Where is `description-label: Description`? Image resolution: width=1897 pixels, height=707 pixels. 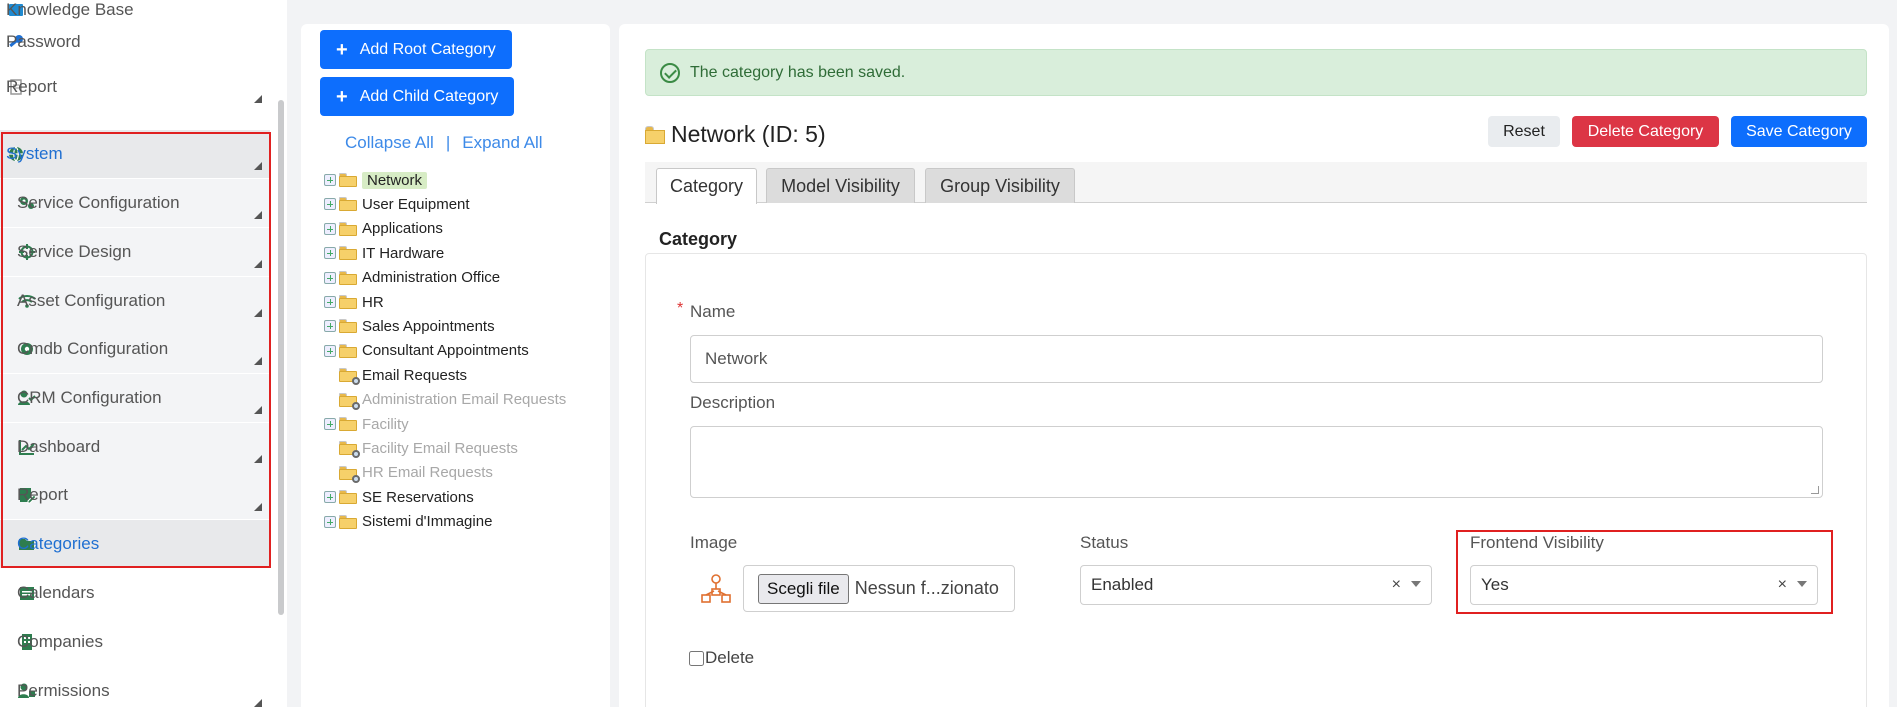 description-label: Description is located at coordinates (733, 402).